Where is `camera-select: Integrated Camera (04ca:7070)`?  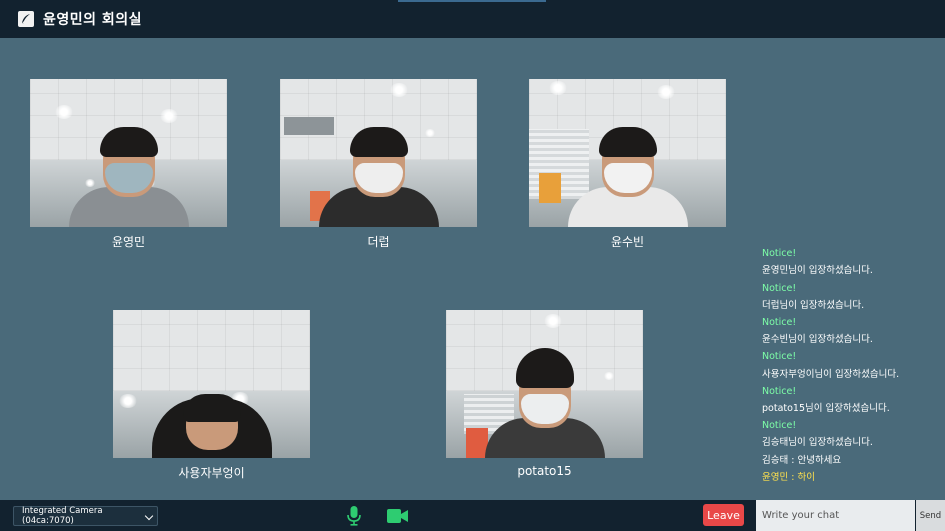
camera-select: Integrated Camera (04ca:7070) is located at coordinates (85, 516).